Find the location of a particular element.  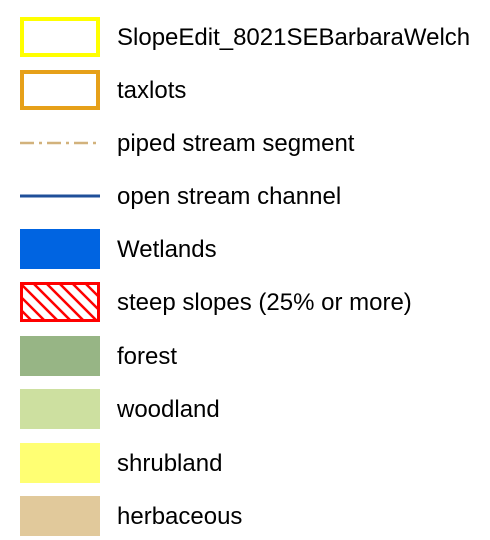

legend-label: herbaceous is located at coordinates (180, 516).